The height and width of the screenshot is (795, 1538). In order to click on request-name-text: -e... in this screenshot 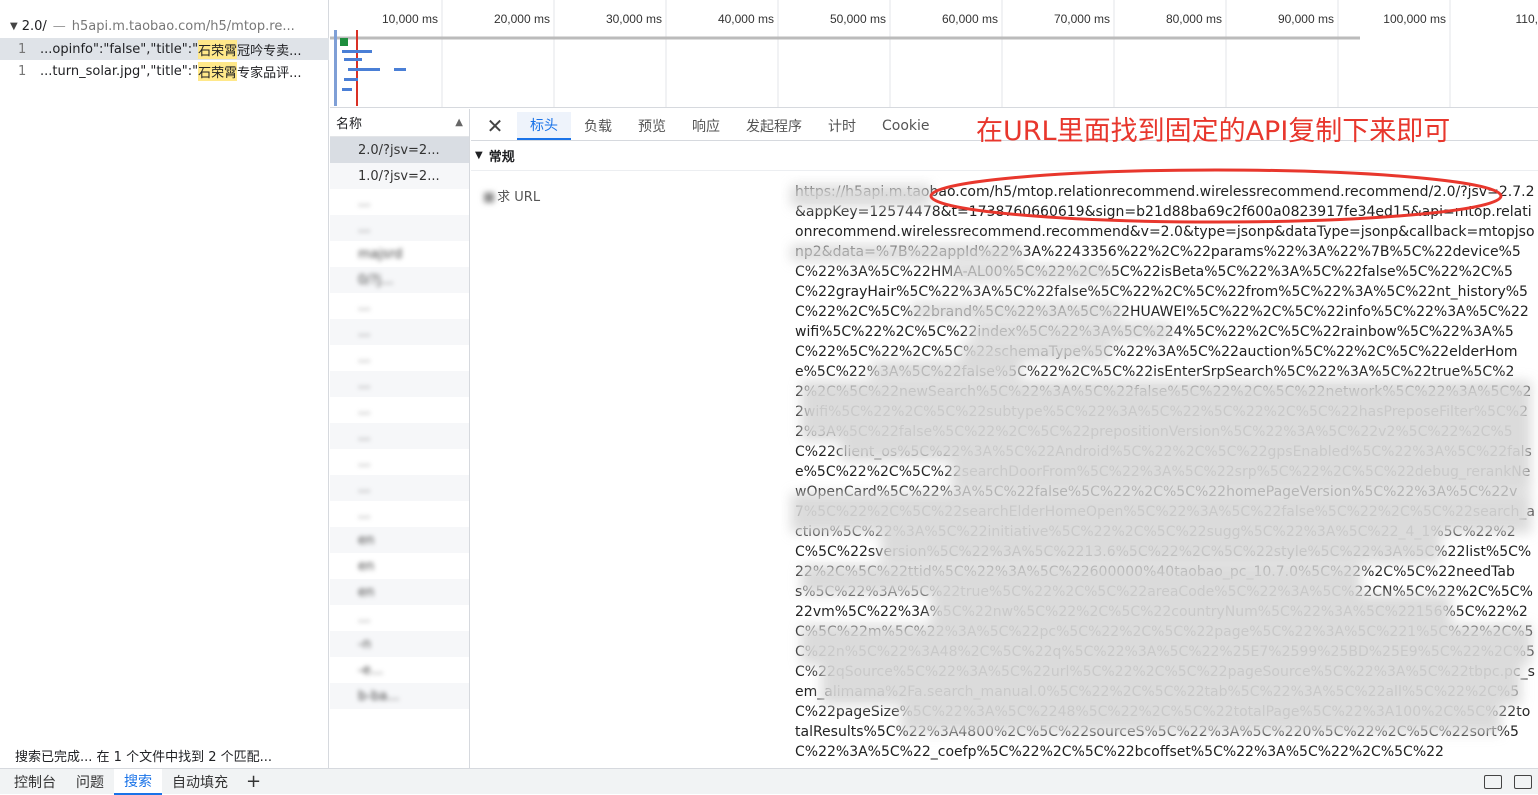, I will do `click(370, 670)`.